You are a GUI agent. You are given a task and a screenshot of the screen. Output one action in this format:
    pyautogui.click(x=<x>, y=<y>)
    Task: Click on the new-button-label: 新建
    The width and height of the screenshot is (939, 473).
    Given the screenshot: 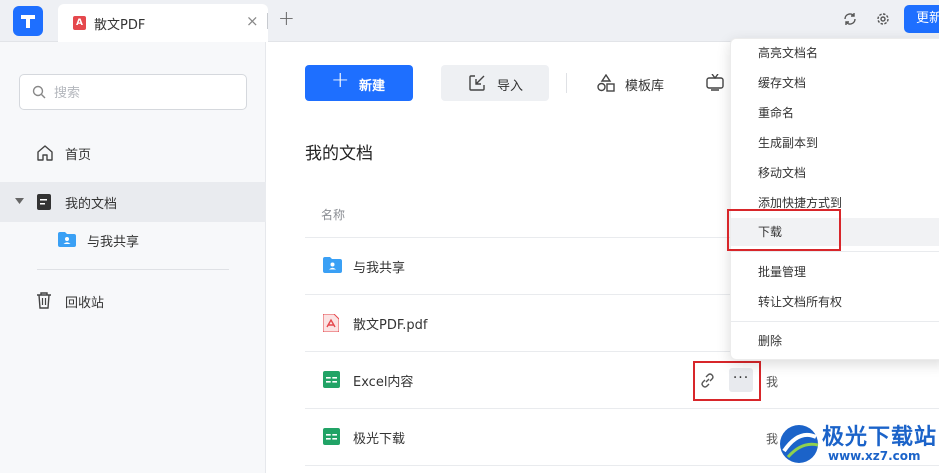 What is the action you would take?
    pyautogui.click(x=372, y=86)
    